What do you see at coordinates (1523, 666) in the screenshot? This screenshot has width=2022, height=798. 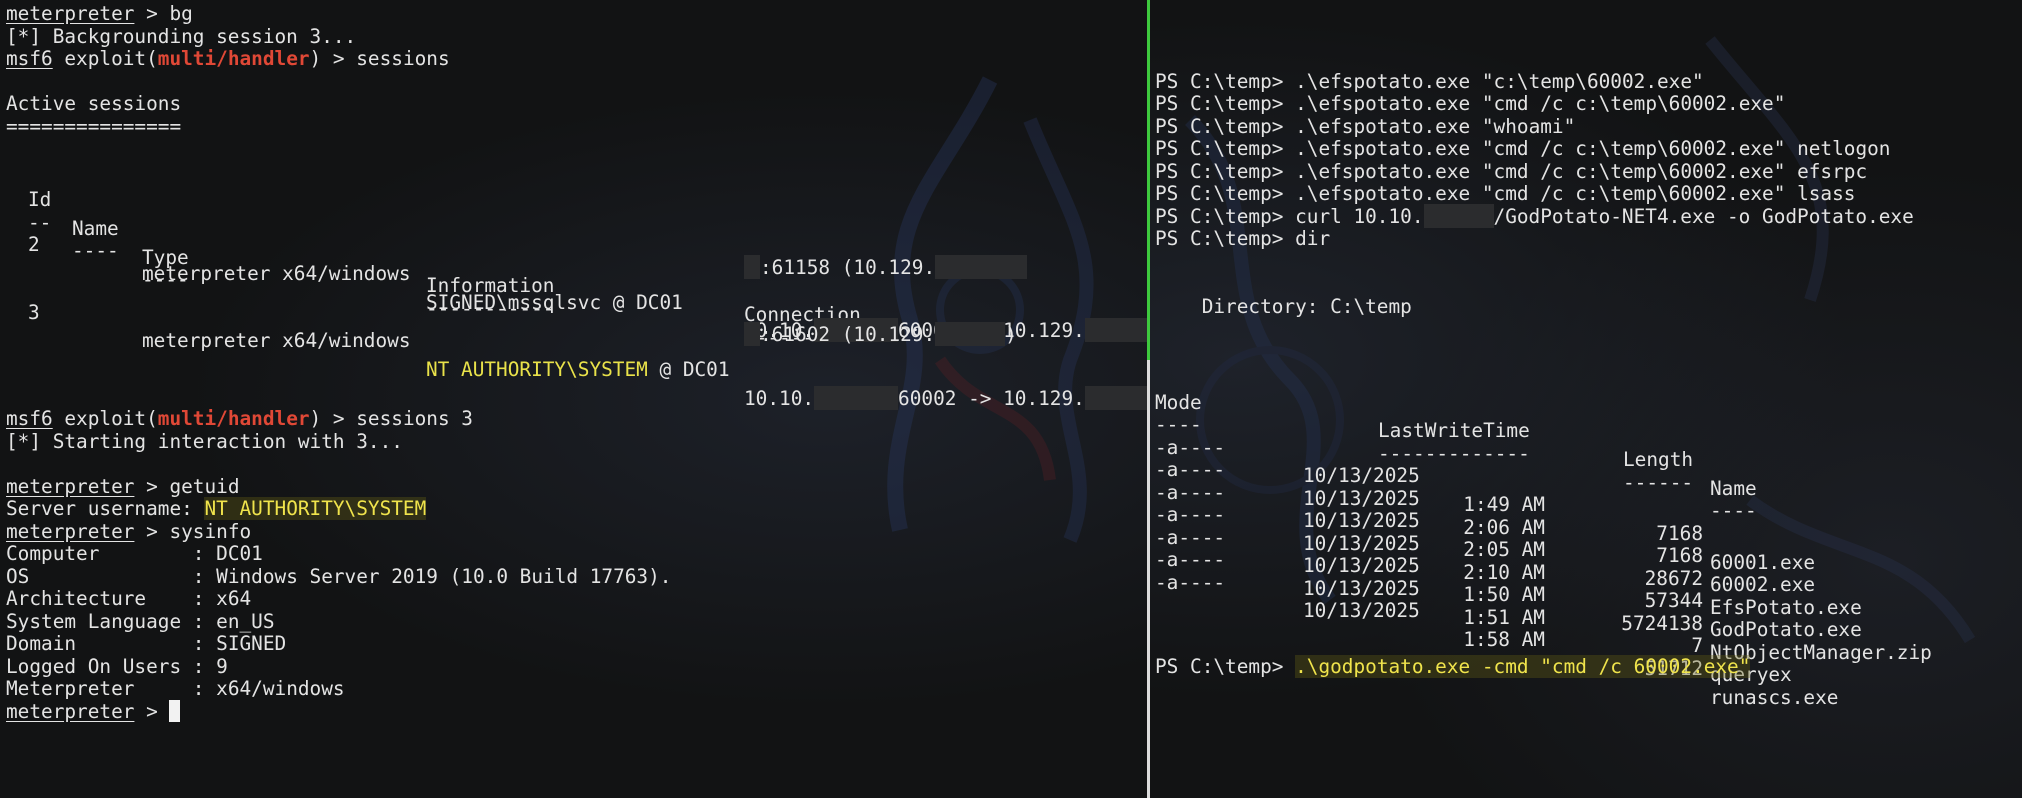 I see `highlighted-command: .\godpotato.exe -cmd "cmd /c 60002.exe"` at bounding box center [1523, 666].